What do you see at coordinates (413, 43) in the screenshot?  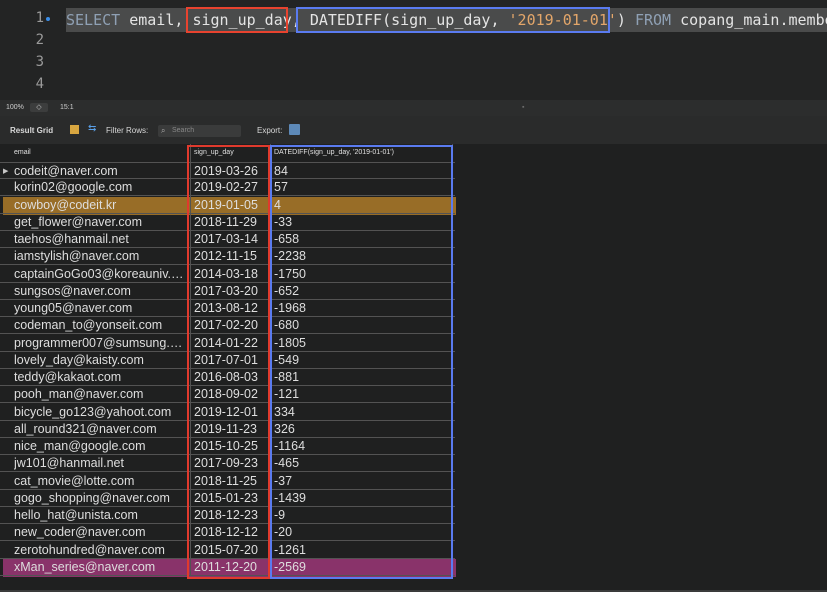 I see `editor-line-2: 2` at bounding box center [413, 43].